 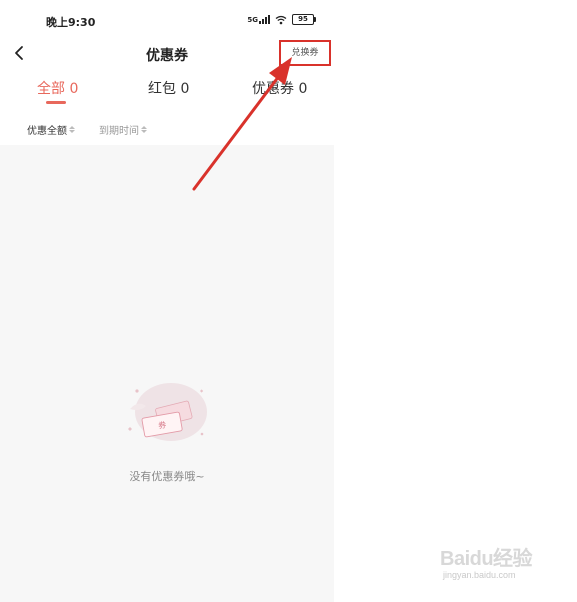 I want to click on cellular-signal-icon: 5G, so click(x=258, y=19).